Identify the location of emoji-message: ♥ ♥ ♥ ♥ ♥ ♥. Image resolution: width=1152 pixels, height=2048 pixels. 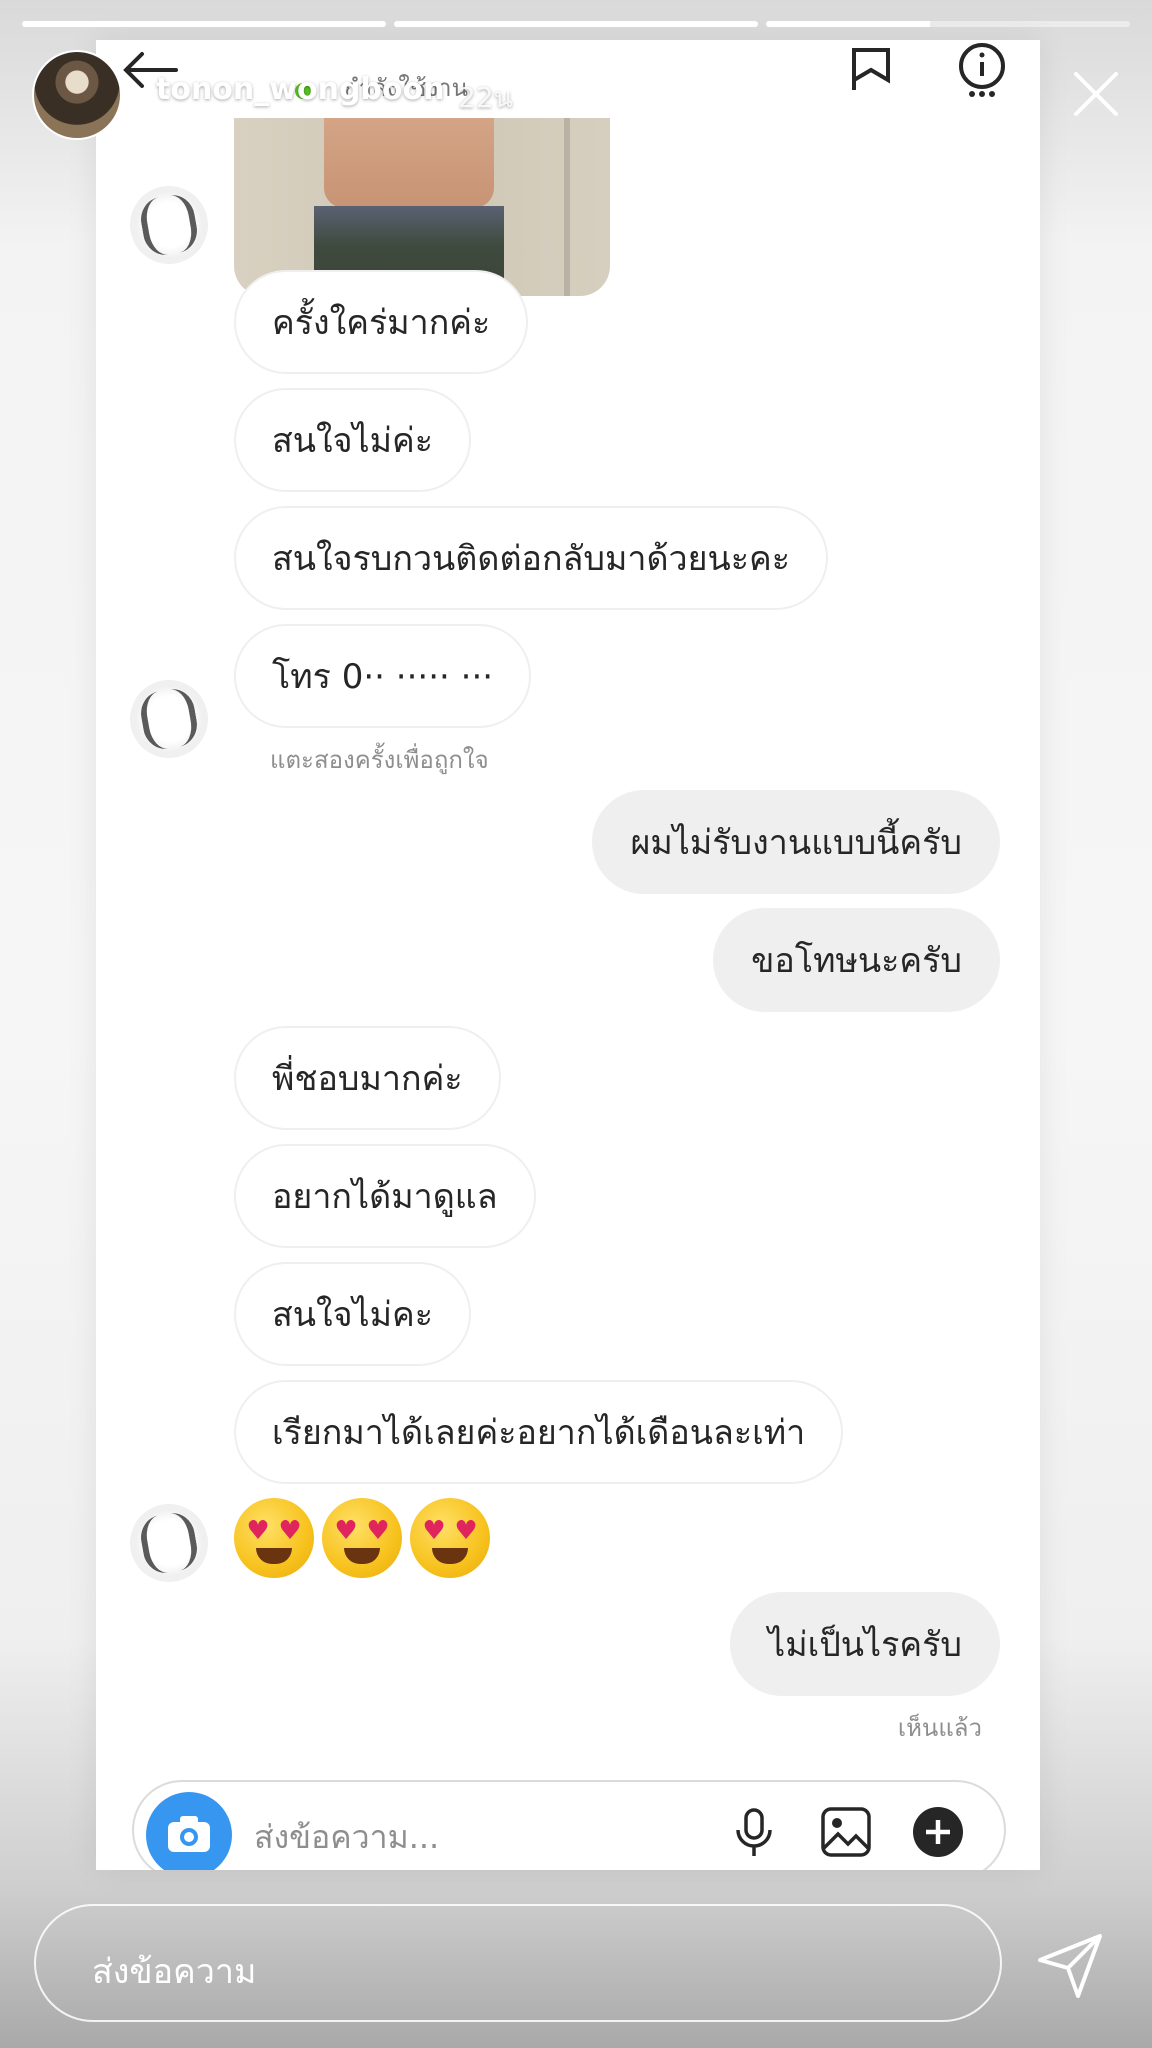
(362, 1538).